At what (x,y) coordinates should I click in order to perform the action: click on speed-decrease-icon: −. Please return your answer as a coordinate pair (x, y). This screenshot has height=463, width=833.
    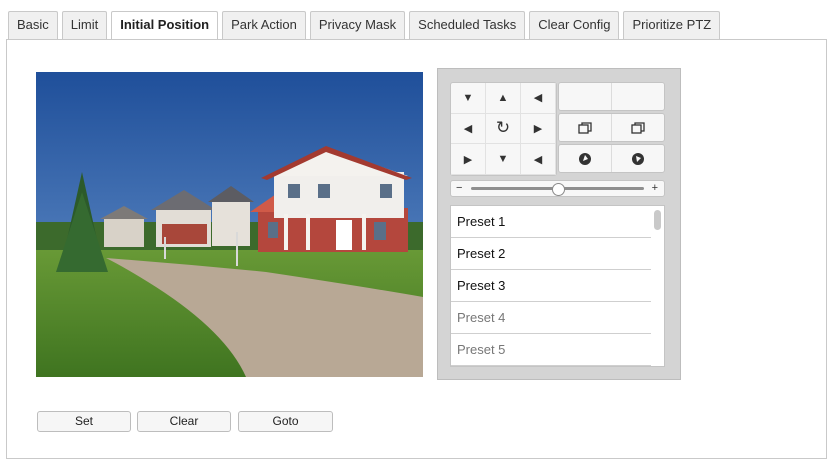
    Looking at the image, I should click on (459, 188).